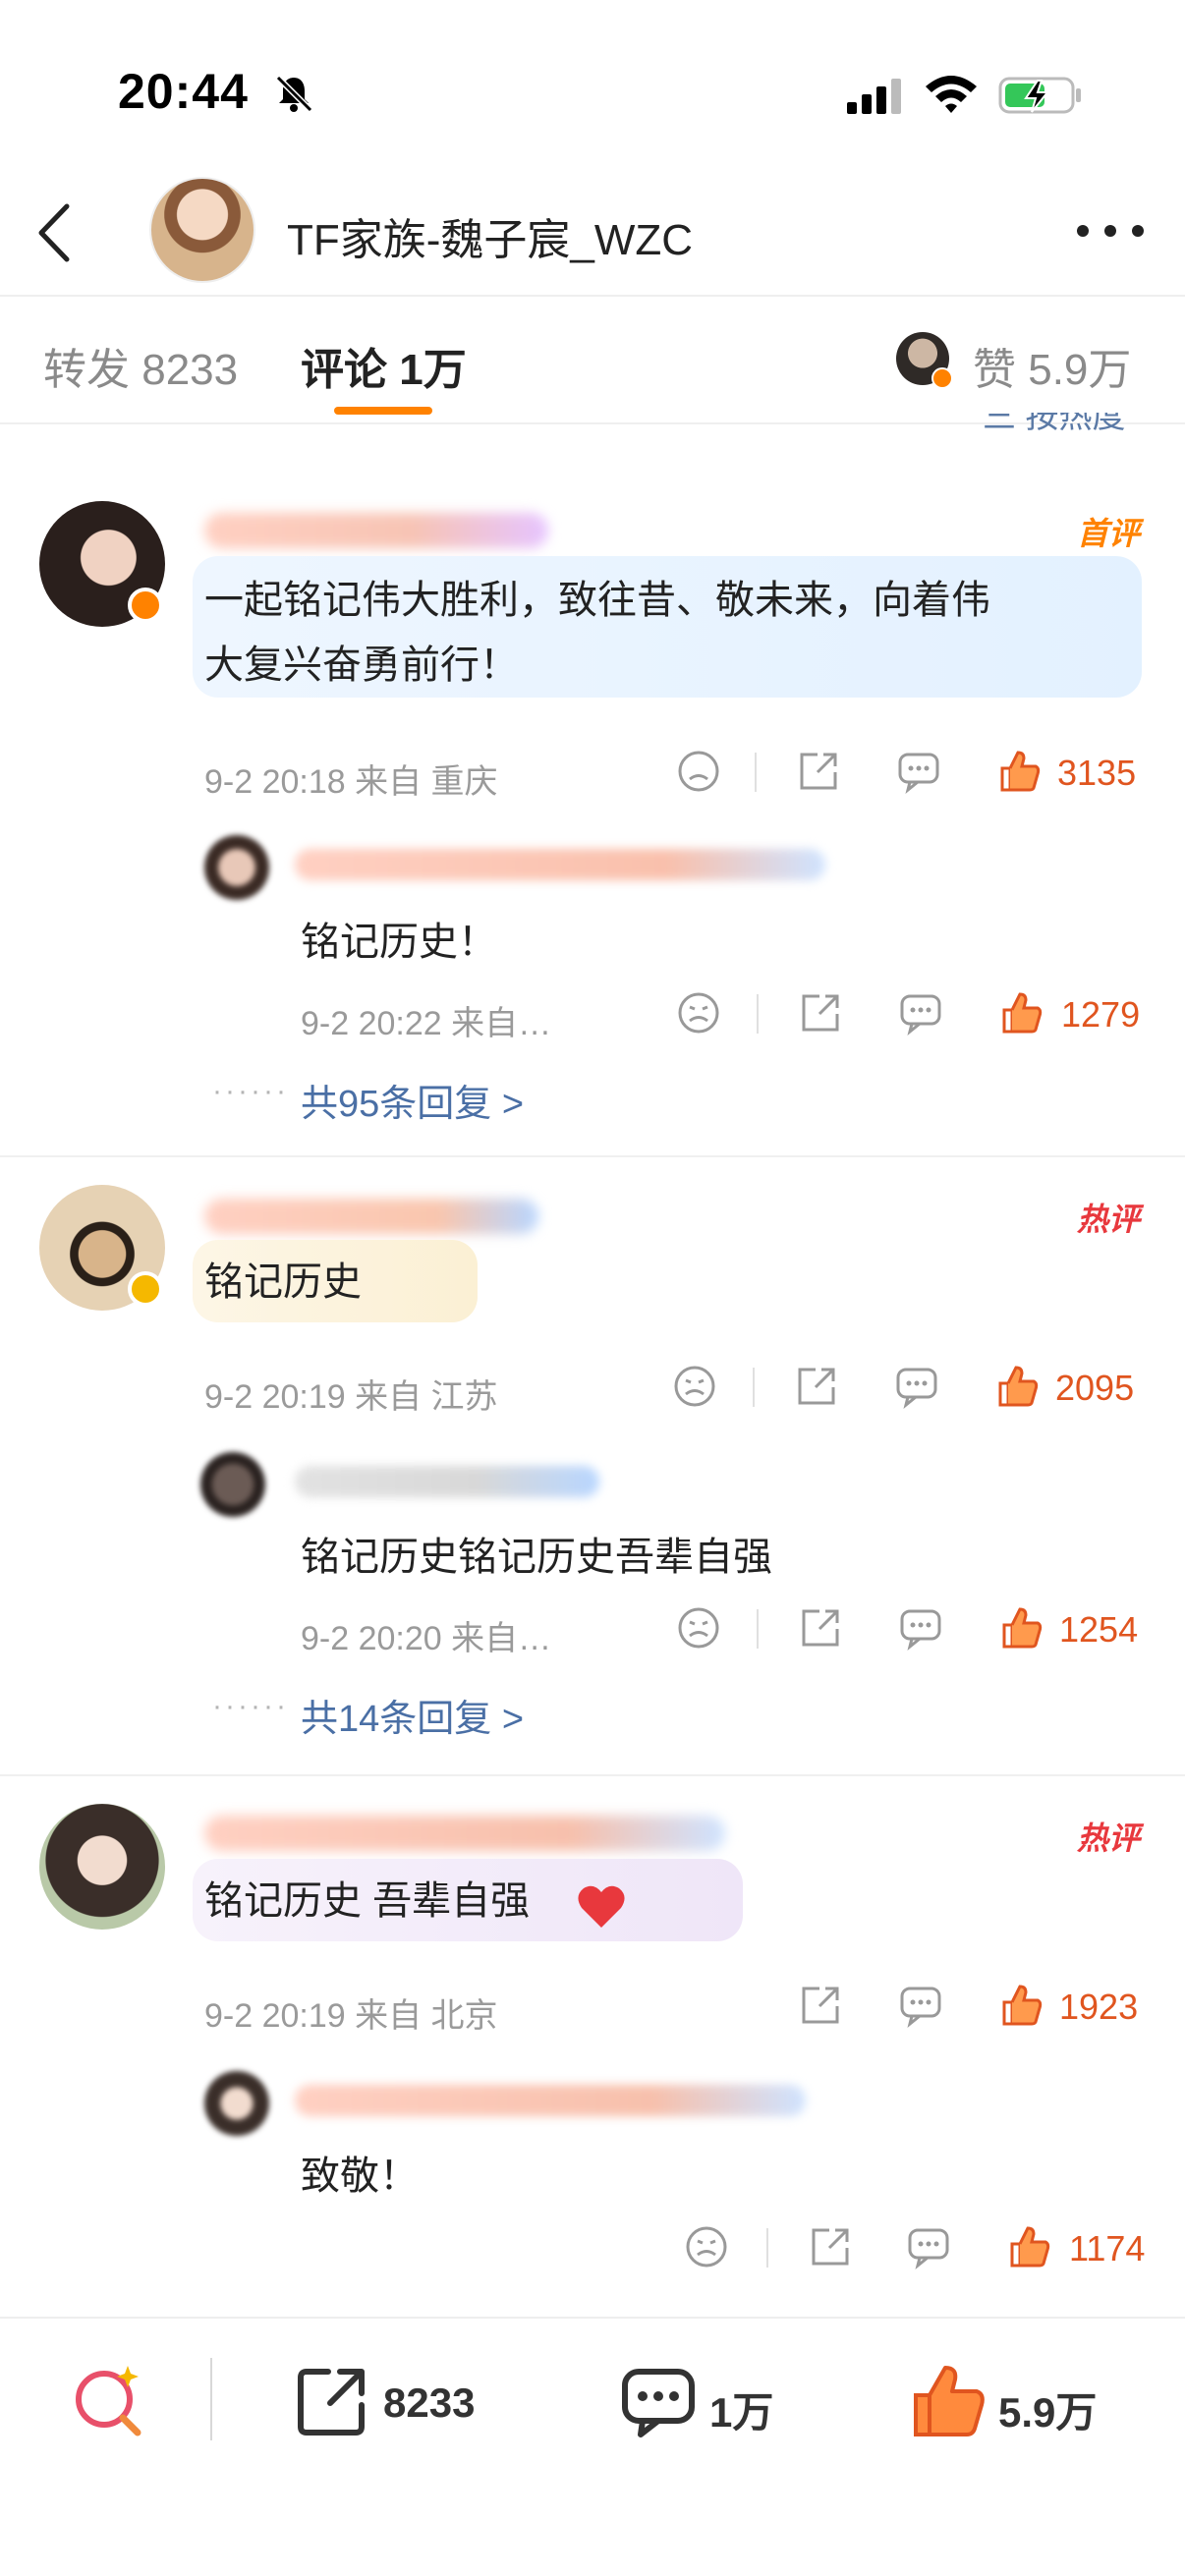 The width and height of the screenshot is (1185, 2576). Describe the element at coordinates (184, 91) in the screenshot. I see `status-time: 20:44` at that location.